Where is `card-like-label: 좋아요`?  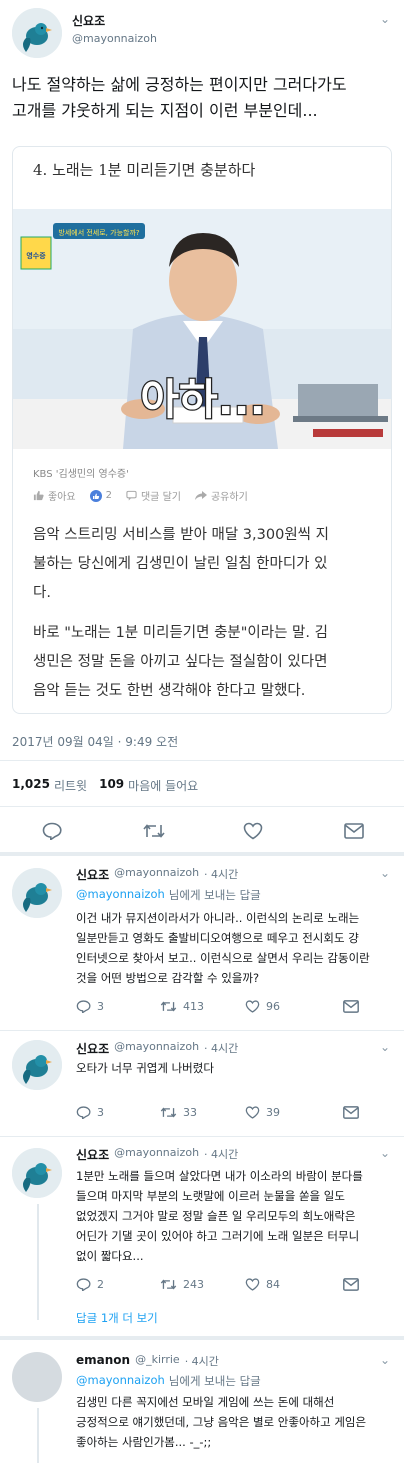 card-like-label: 좋아요 is located at coordinates (62, 497).